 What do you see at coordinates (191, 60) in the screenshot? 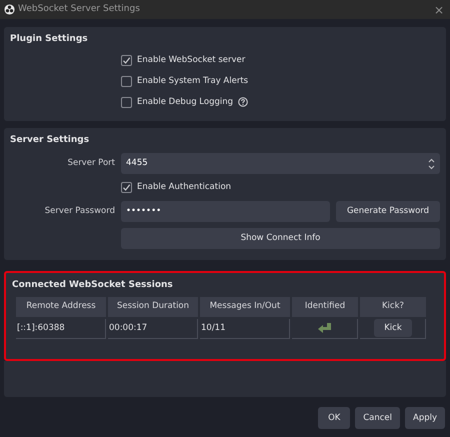
I see `checkbox-label: Enable WebSocket server` at bounding box center [191, 60].